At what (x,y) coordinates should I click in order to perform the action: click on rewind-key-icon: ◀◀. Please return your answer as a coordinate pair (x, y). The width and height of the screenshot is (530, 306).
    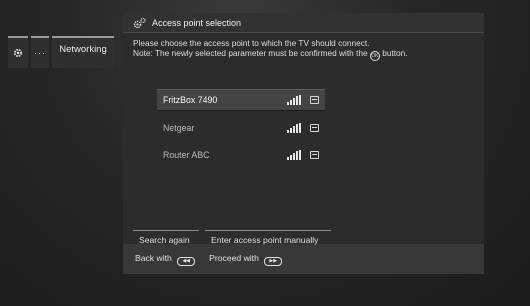
    Looking at the image, I should click on (186, 261).